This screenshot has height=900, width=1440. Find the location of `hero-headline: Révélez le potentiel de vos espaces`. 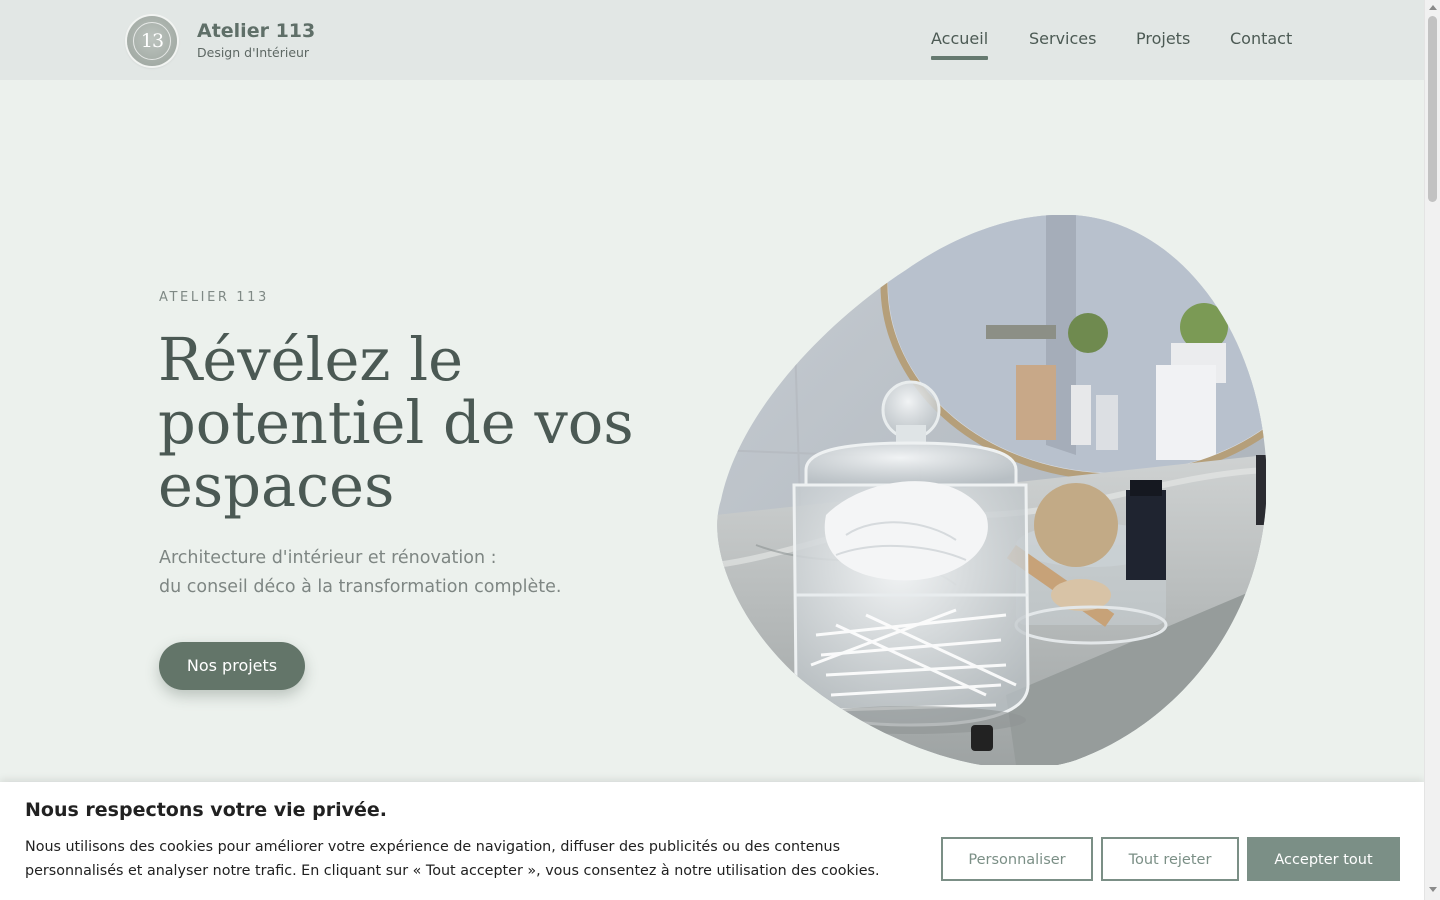

hero-headline: Révélez le potentiel de vos espaces is located at coordinates (396, 422).